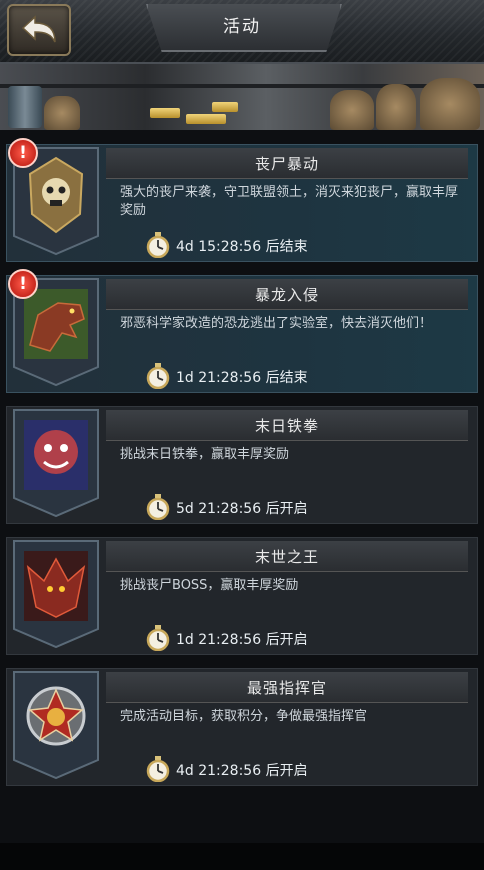  Describe the element at coordinates (242, 856) in the screenshot. I see `bottom-bar` at that location.